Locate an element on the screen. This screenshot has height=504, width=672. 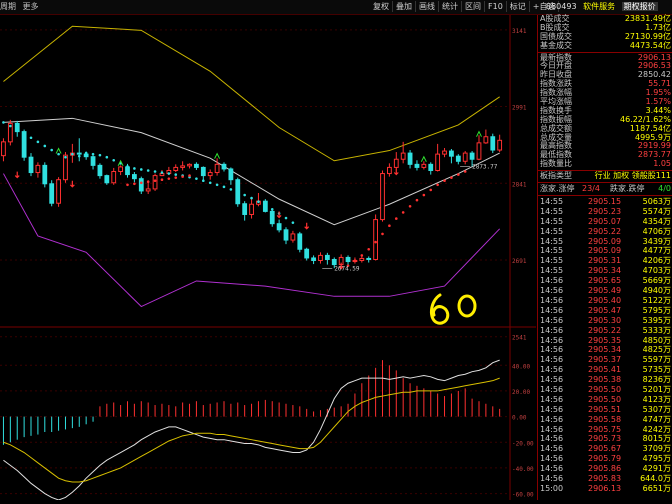
tick-row: 14:56 2905.79 4795万 is located at coordinates (605, 459).